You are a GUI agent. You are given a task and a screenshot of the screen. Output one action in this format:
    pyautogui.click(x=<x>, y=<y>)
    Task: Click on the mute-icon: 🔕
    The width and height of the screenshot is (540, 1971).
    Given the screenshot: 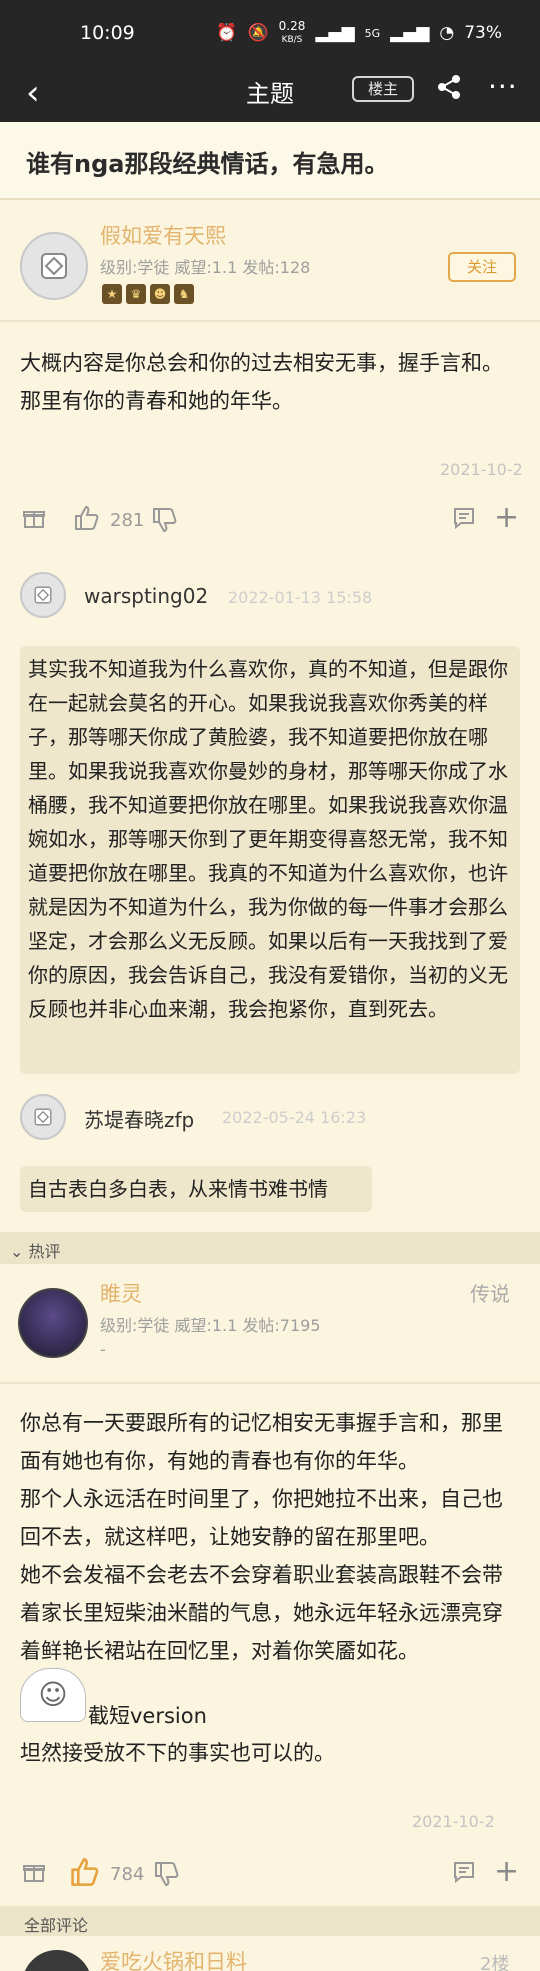 What is the action you would take?
    pyautogui.click(x=258, y=33)
    